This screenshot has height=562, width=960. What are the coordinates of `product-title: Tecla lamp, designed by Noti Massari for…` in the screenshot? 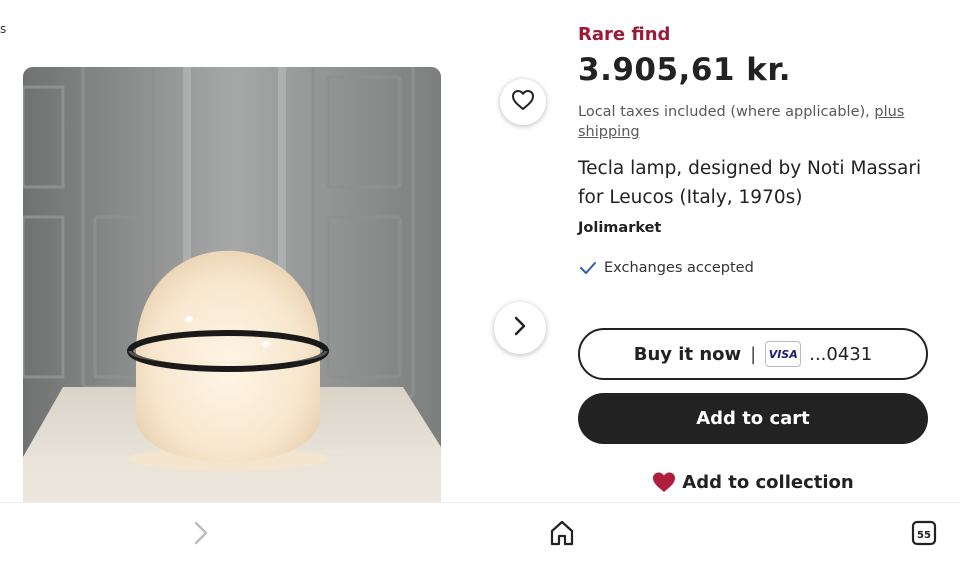 It's located at (750, 183).